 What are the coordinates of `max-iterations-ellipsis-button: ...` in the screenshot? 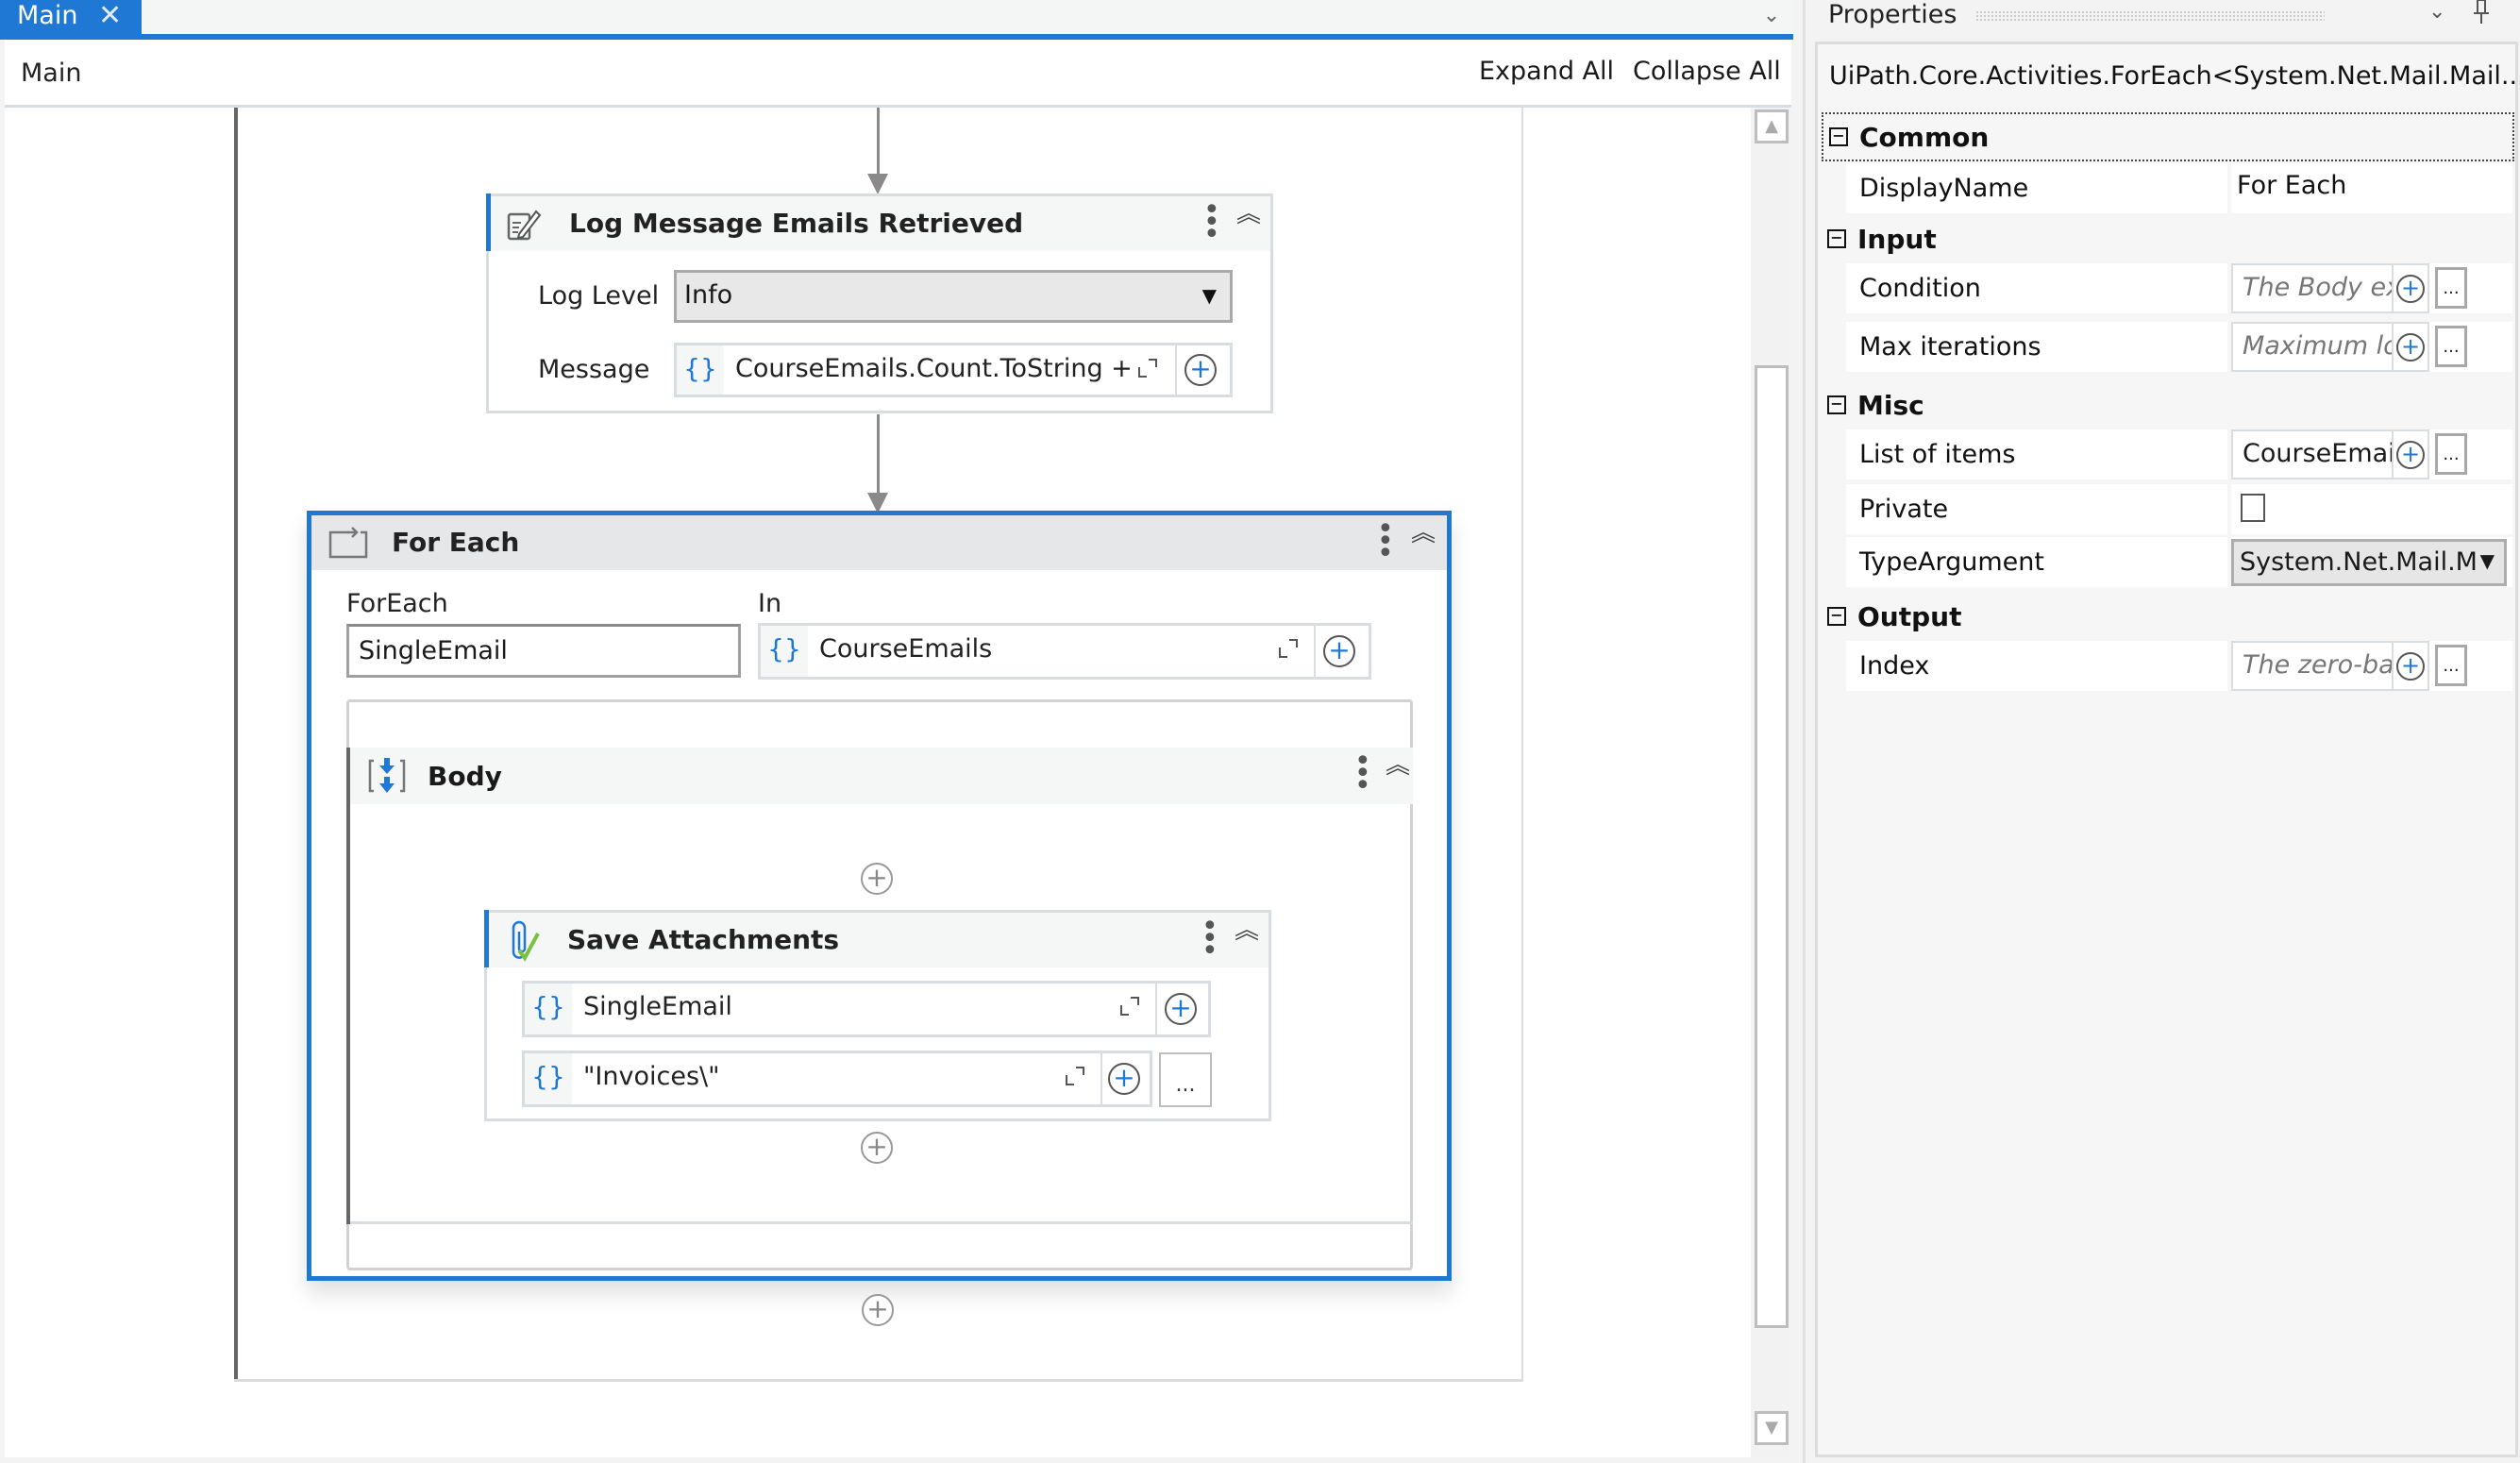 It's located at (2451, 346).